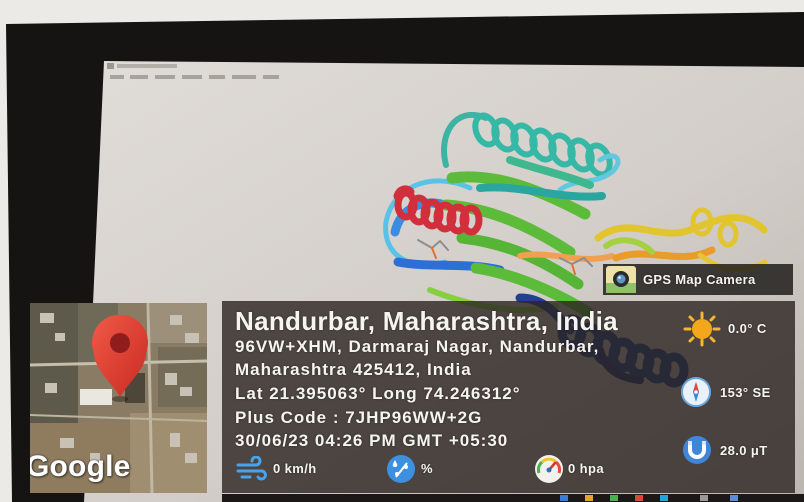 The height and width of the screenshot is (502, 804). Describe the element at coordinates (417, 346) in the screenshot. I see `address-line-1: 96VW+XHM, Darmaraj Nagar, Nandurbar,` at that location.